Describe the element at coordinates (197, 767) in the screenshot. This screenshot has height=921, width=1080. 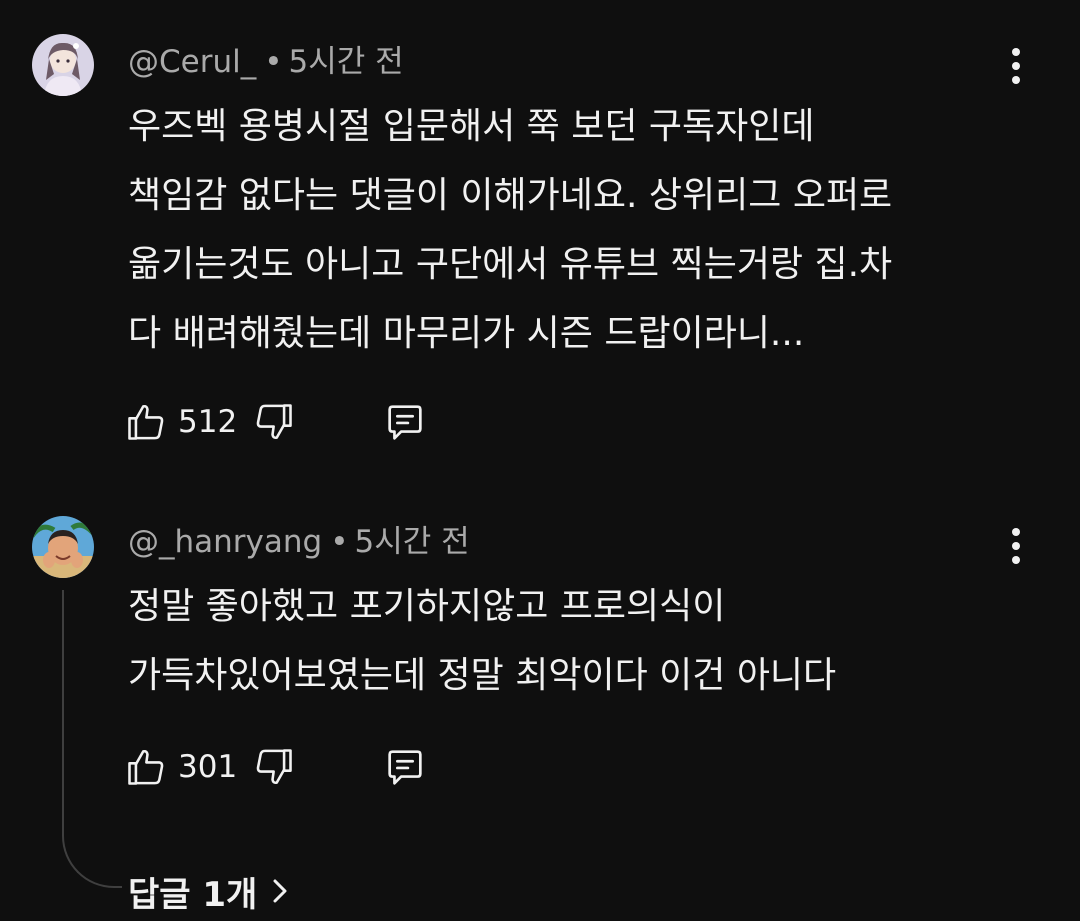
I see `like-button: 301` at that location.